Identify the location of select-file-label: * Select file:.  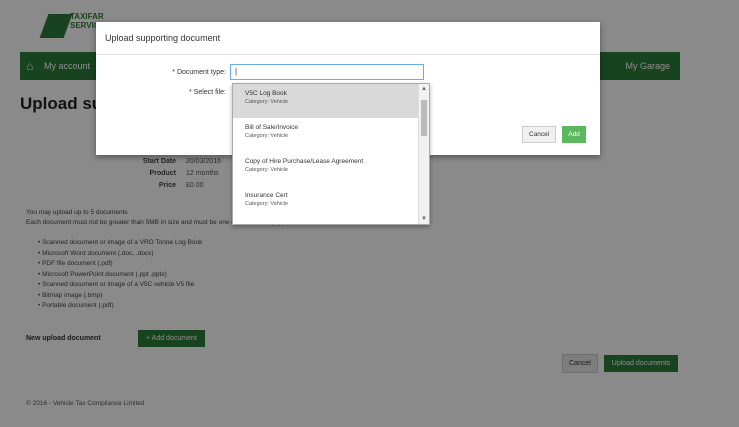
(207, 92).